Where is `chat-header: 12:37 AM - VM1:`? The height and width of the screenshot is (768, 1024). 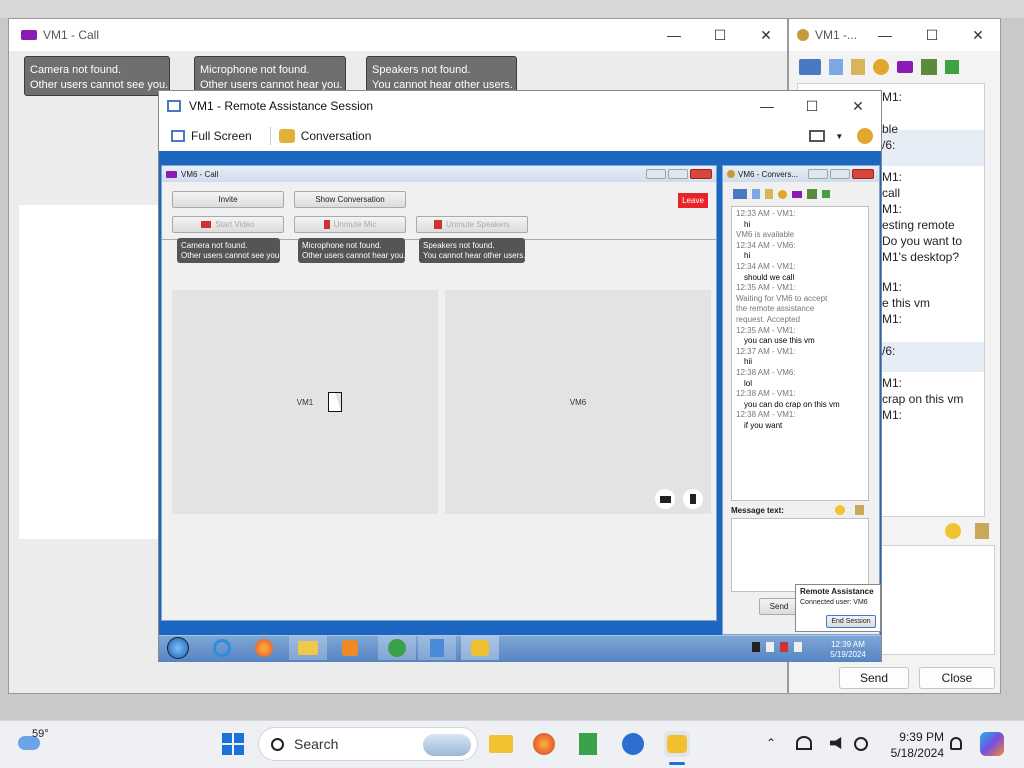
chat-header: 12:37 AM - VM1: is located at coordinates (766, 351).